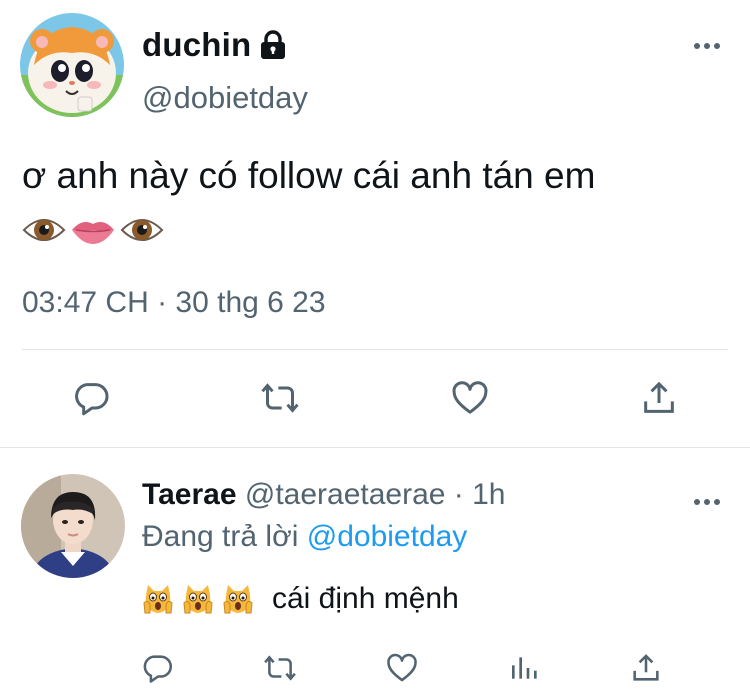 Image resolution: width=750 pixels, height=696 pixels. I want to click on replying-to-mention: @dobietday, so click(387, 536).